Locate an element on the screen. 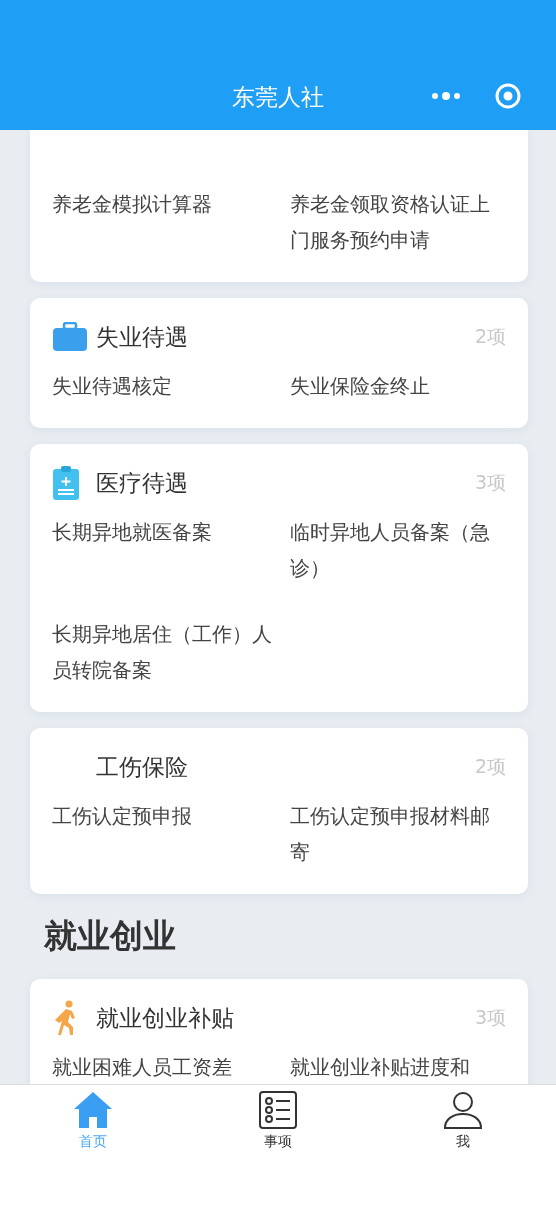 The height and width of the screenshot is (1206, 556). service-link: 工伤认定预申报 is located at coordinates (171, 834).